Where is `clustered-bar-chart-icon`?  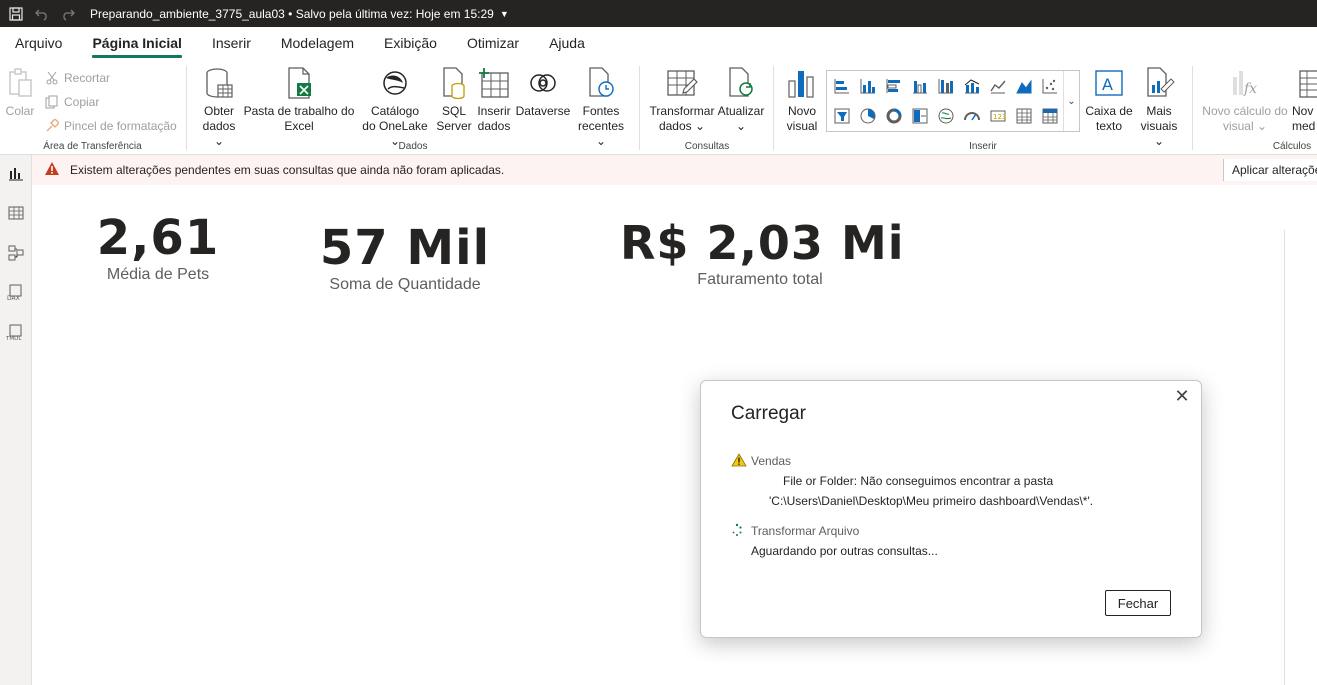 clustered-bar-chart-icon is located at coordinates (894, 86).